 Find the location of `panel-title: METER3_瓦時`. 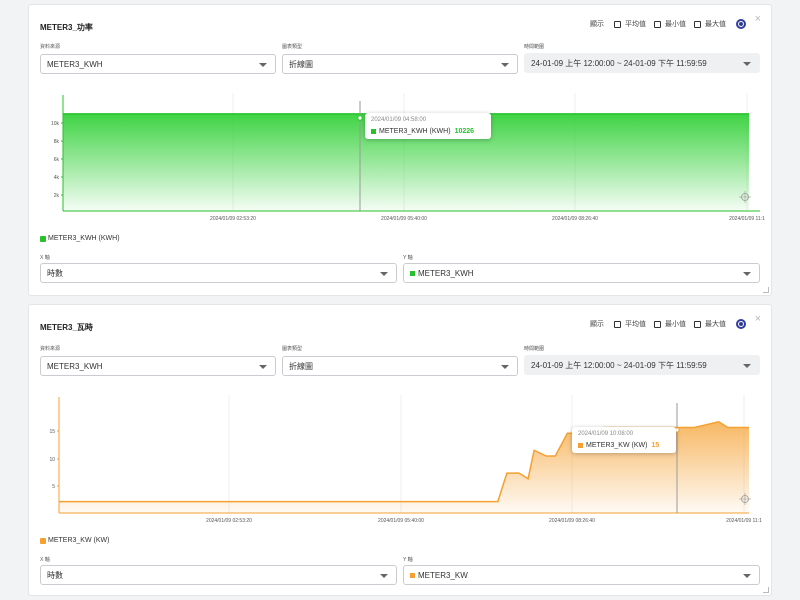

panel-title: METER3_瓦時 is located at coordinates (66, 327).